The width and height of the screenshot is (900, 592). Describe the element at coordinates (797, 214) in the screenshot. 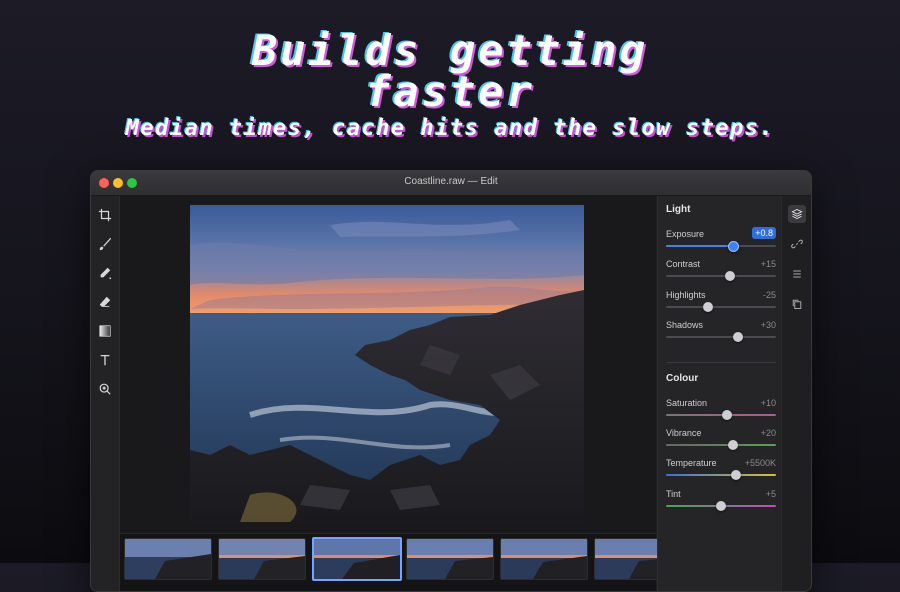

I see `layers-icon` at that location.